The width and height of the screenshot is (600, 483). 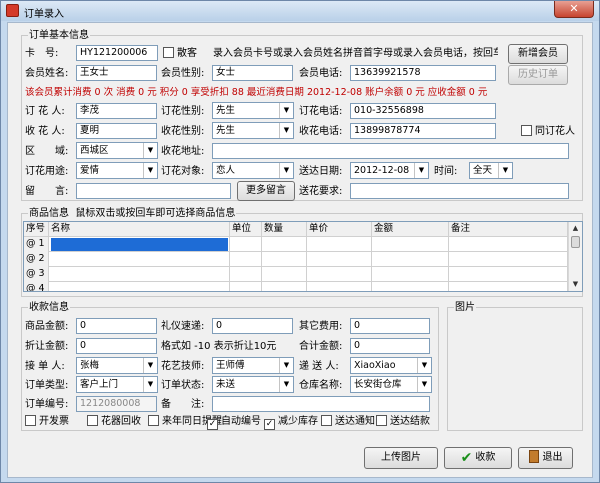 What do you see at coordinates (117, 365) in the screenshot?
I see `handler-select: 张梅 ▼` at bounding box center [117, 365].